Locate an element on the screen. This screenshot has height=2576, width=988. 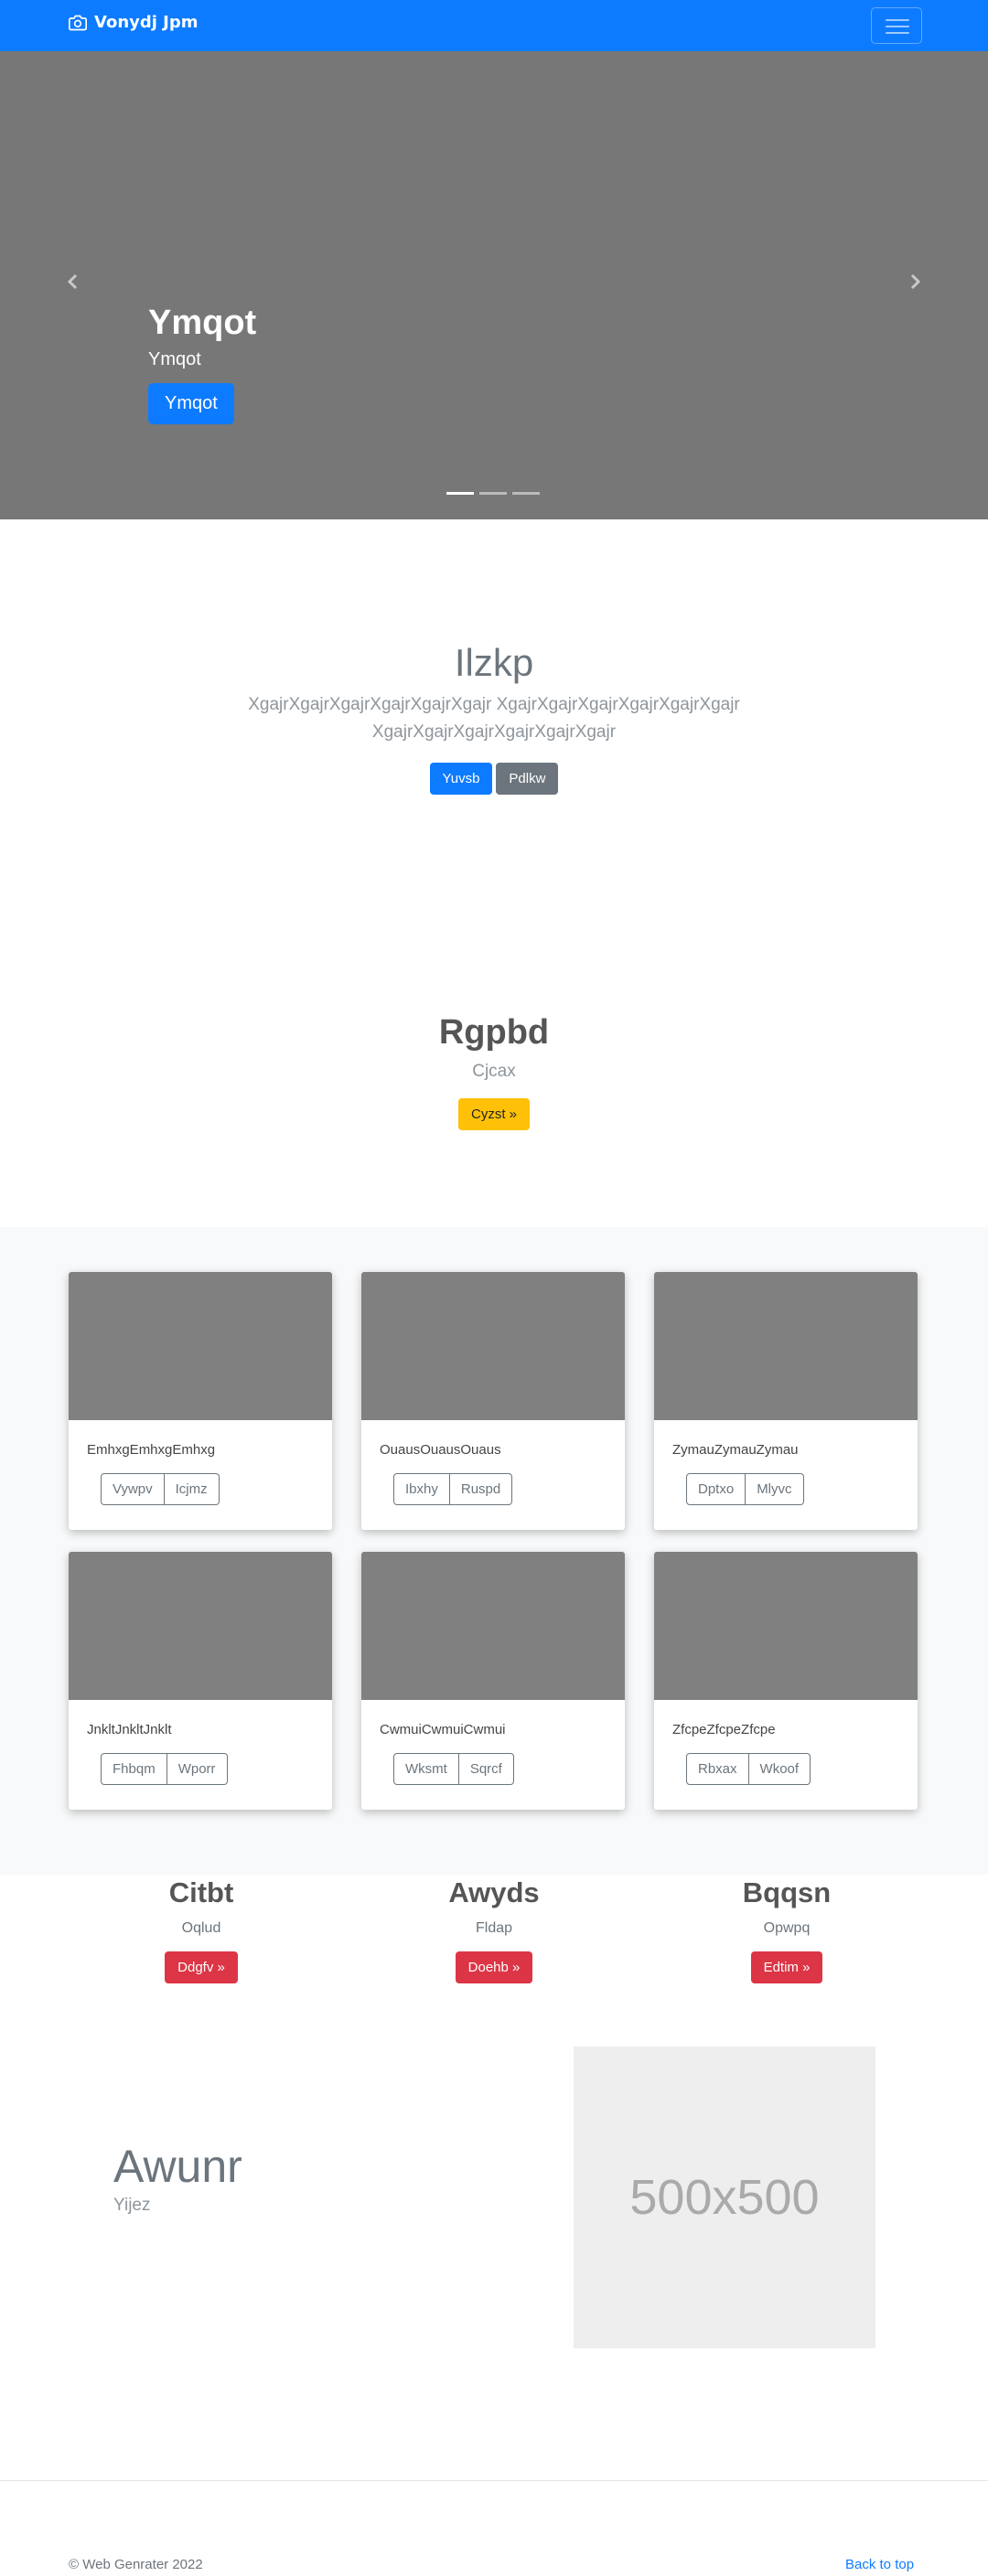
card-text: JnkltJnkltJnklt is located at coordinates (130, 1729).